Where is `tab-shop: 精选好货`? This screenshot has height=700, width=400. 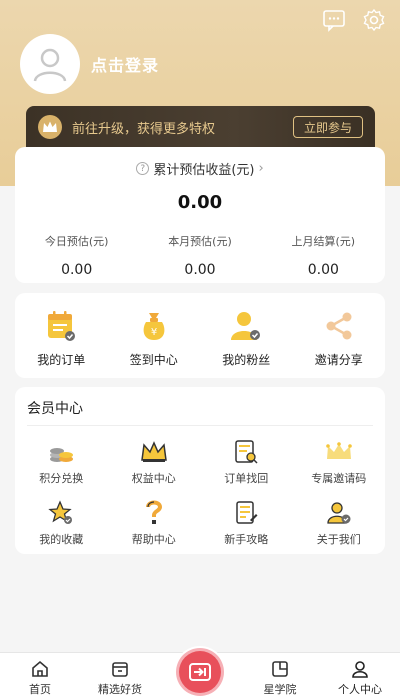
tab-shop: 精选好货 is located at coordinates (120, 676).